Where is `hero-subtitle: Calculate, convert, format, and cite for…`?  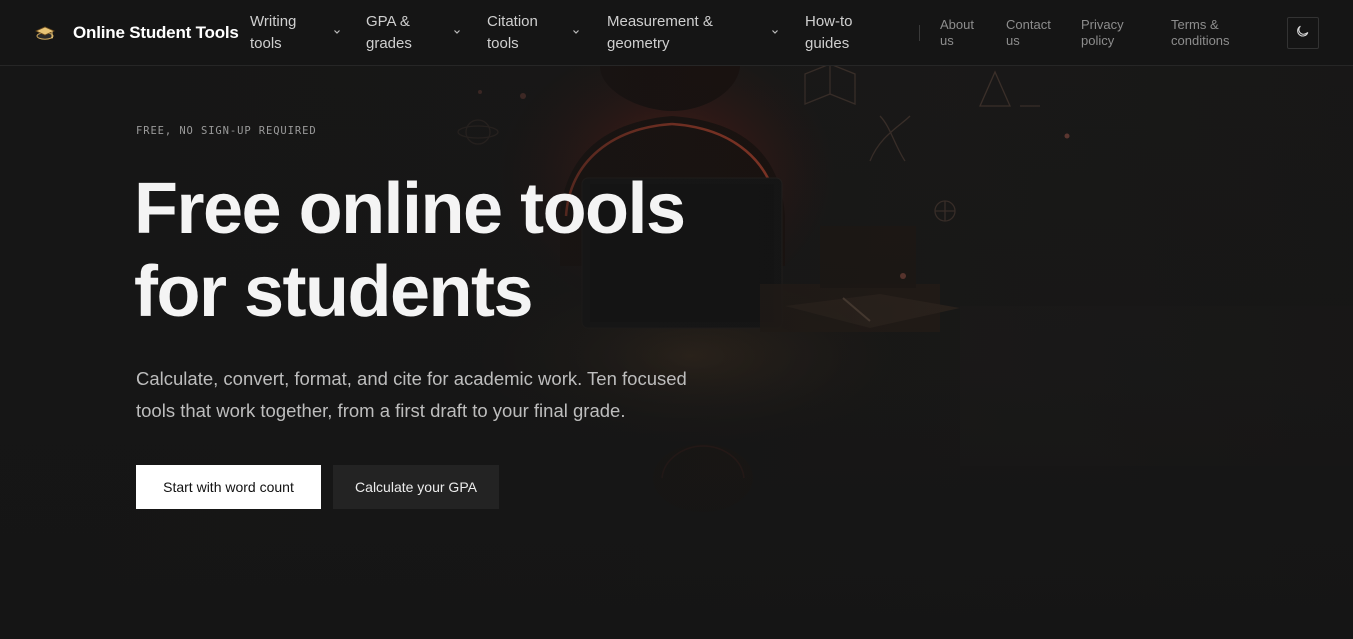
hero-subtitle: Calculate, convert, format, and cite for… is located at coordinates (411, 394).